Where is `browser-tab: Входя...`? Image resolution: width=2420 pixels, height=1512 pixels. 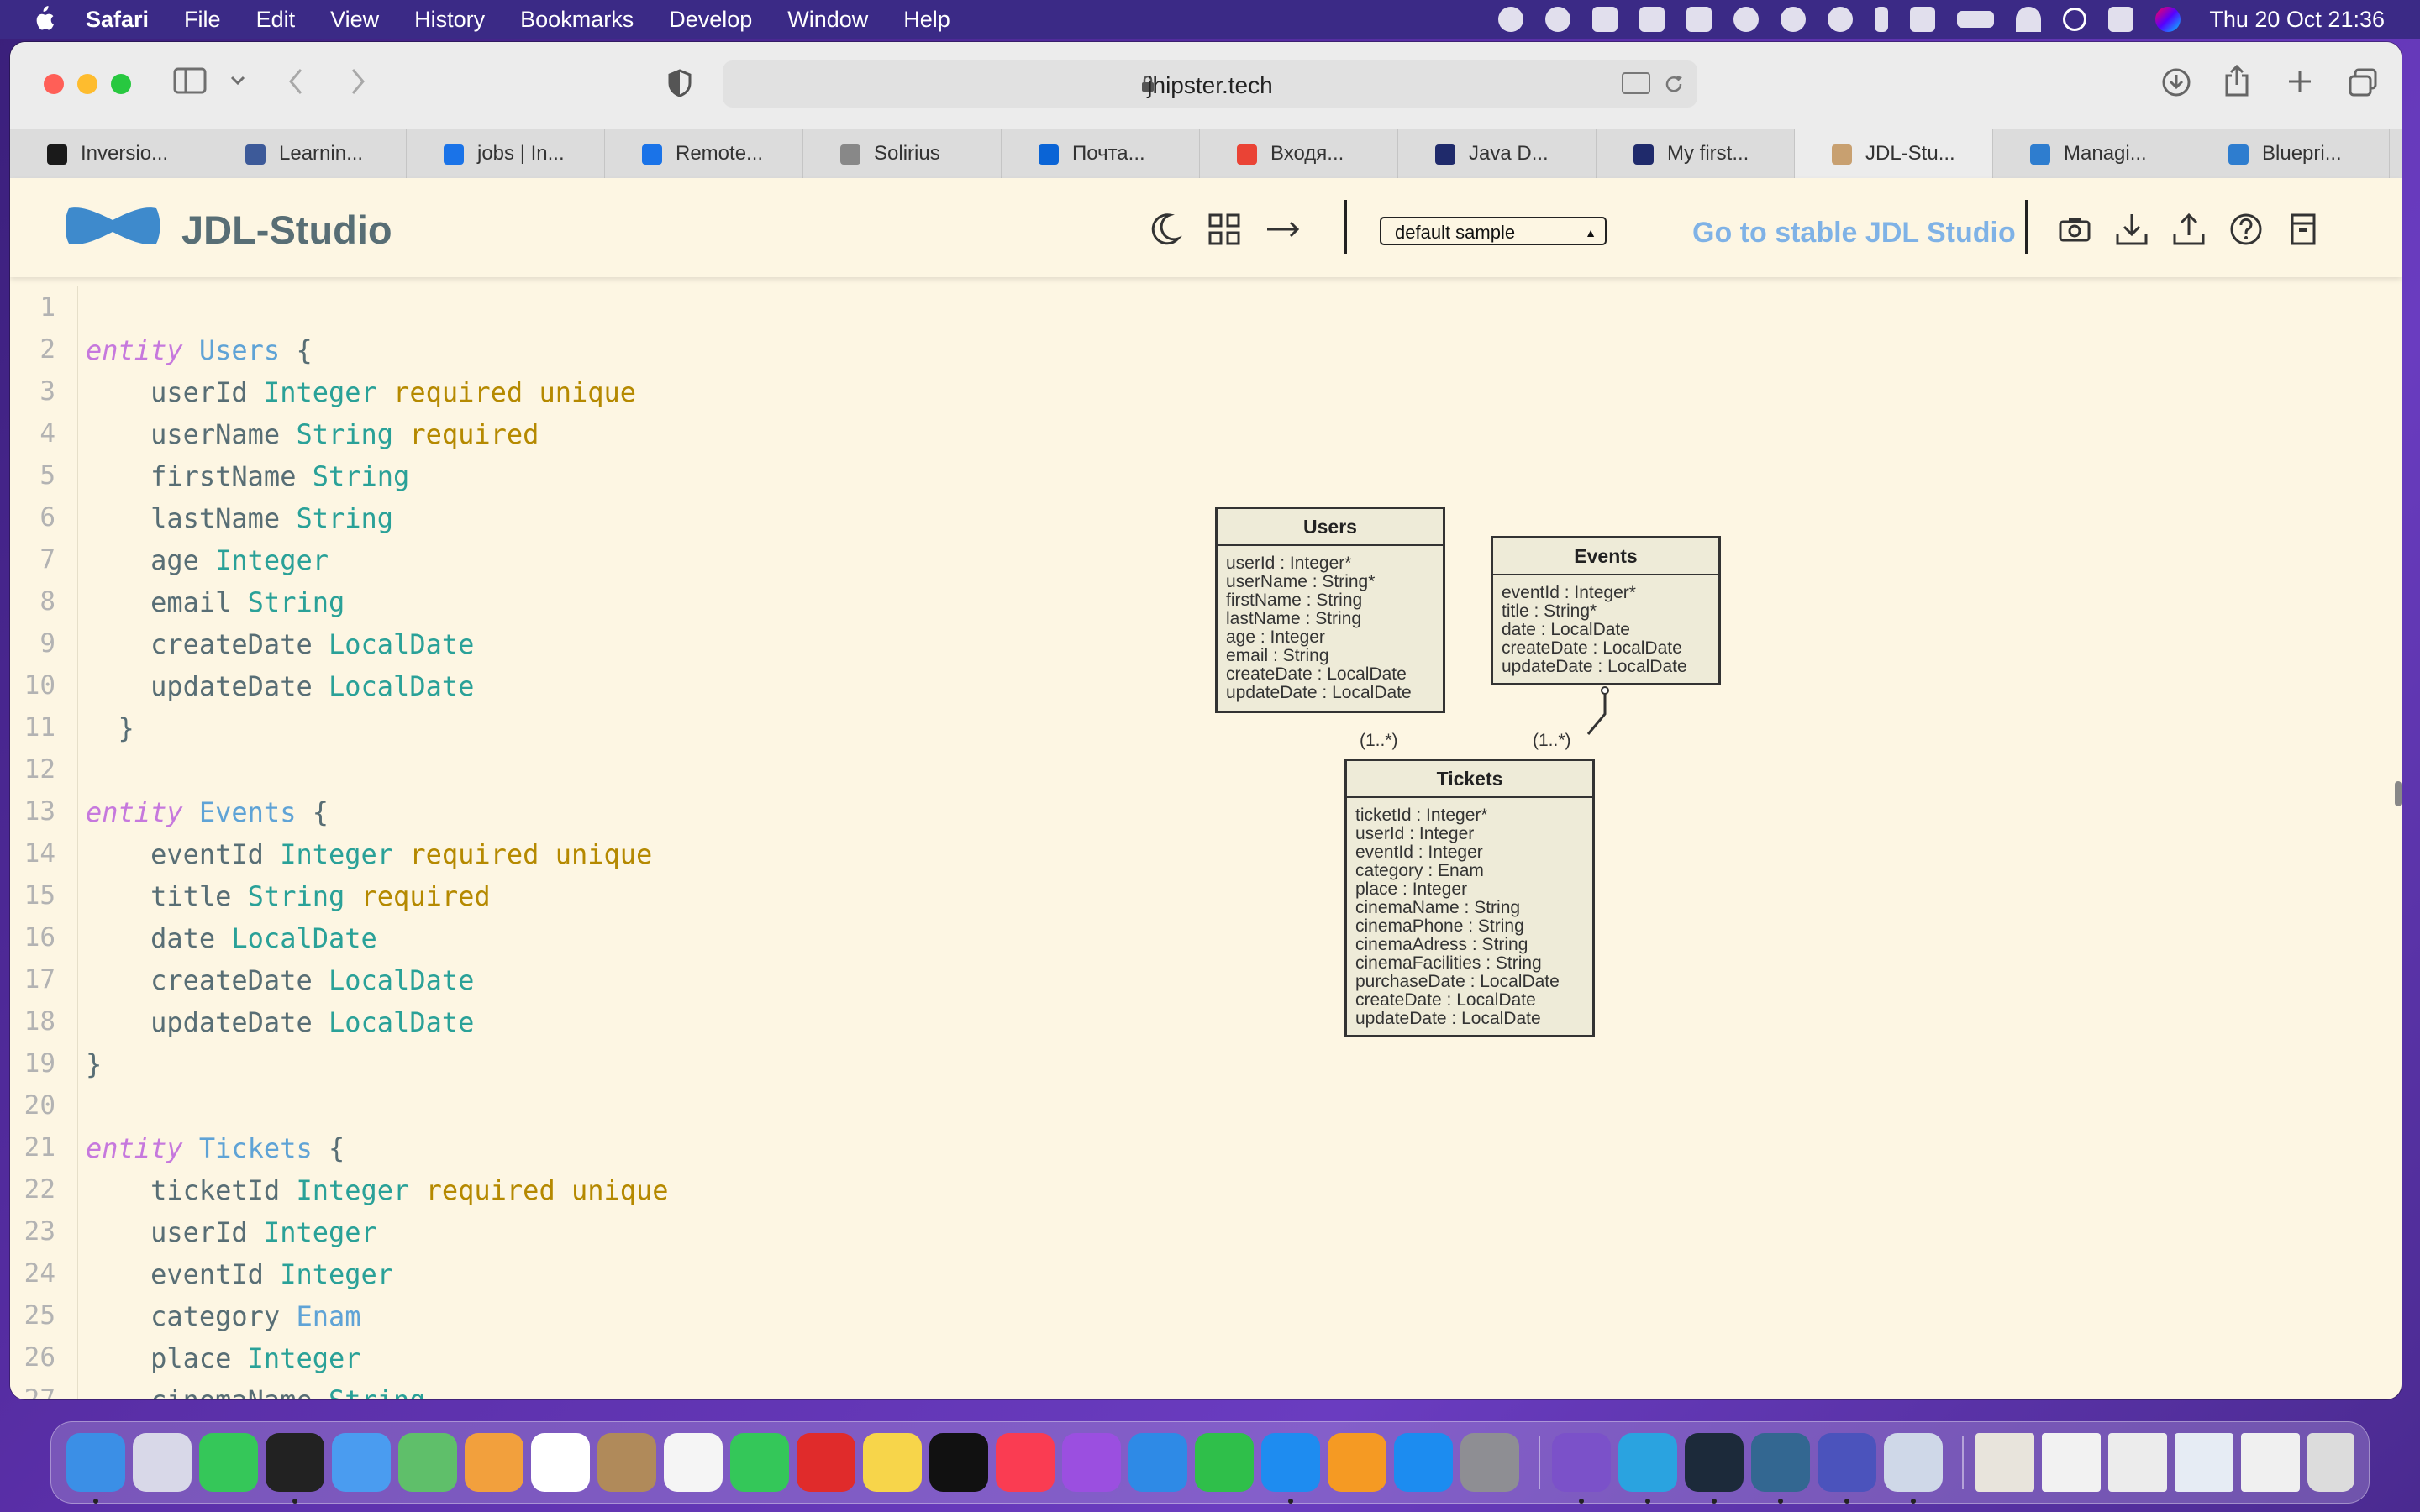
browser-tab: Входя... is located at coordinates (1299, 153).